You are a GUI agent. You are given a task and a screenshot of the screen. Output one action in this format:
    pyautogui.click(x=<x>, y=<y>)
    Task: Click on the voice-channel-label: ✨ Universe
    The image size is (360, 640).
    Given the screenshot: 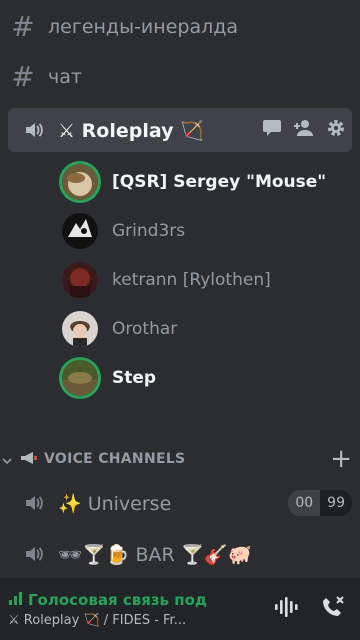 What is the action you would take?
    pyautogui.click(x=115, y=503)
    